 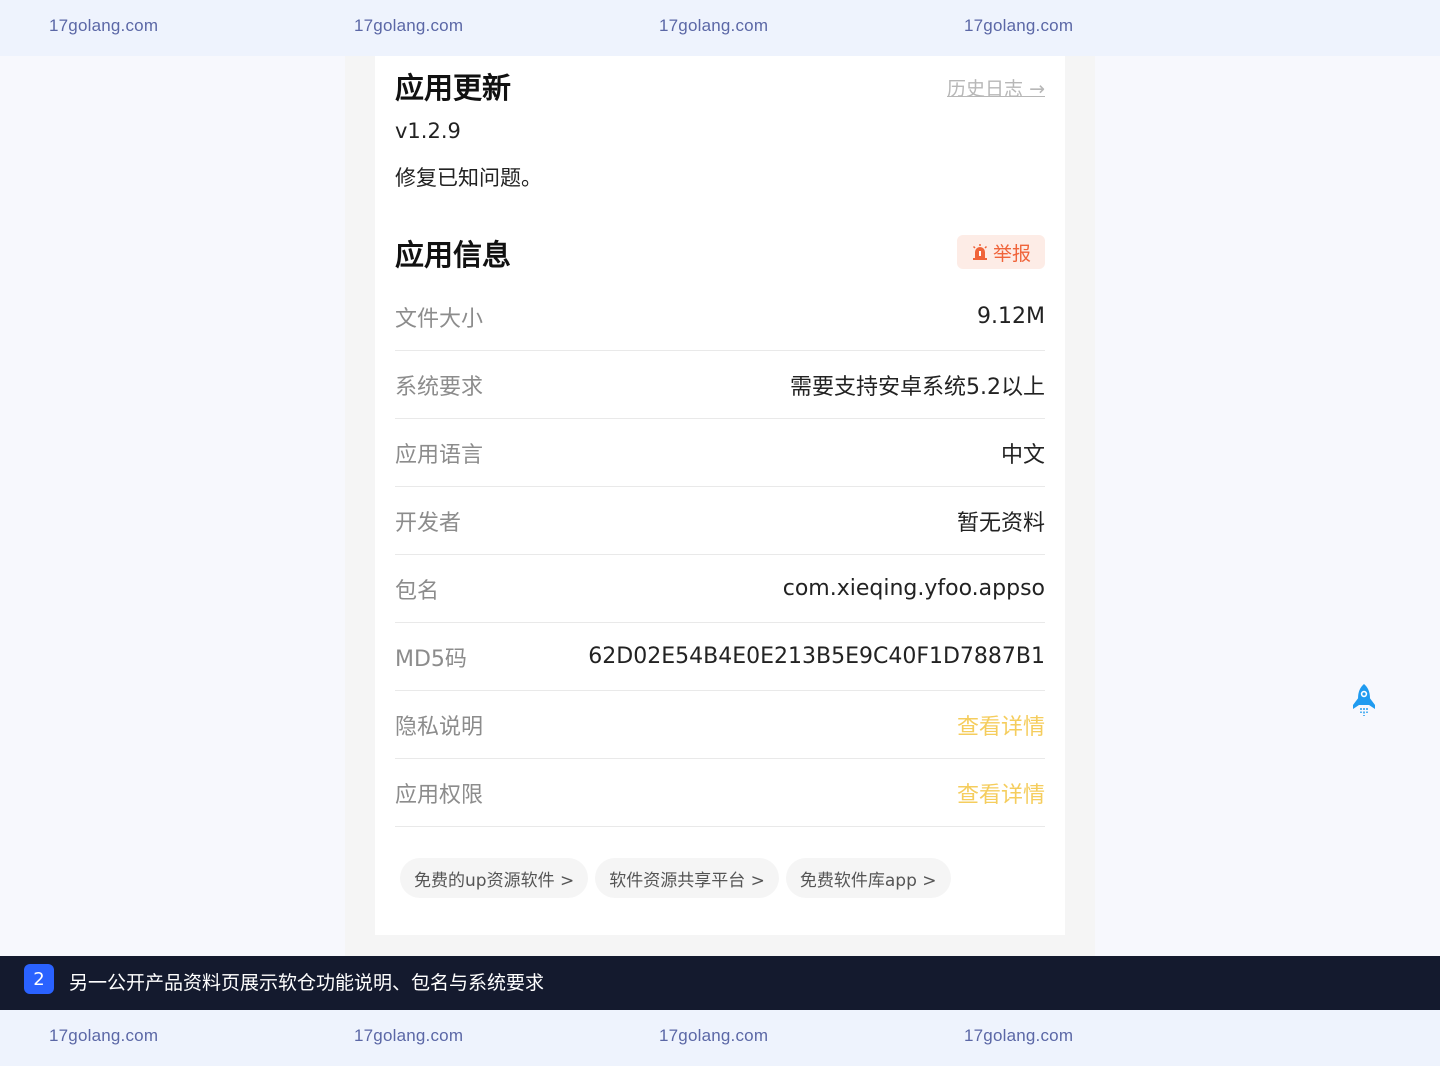 I want to click on caption-text: 另一公开产品资料页展示软仓功能说明、包名与系统要求, so click(x=307, y=983).